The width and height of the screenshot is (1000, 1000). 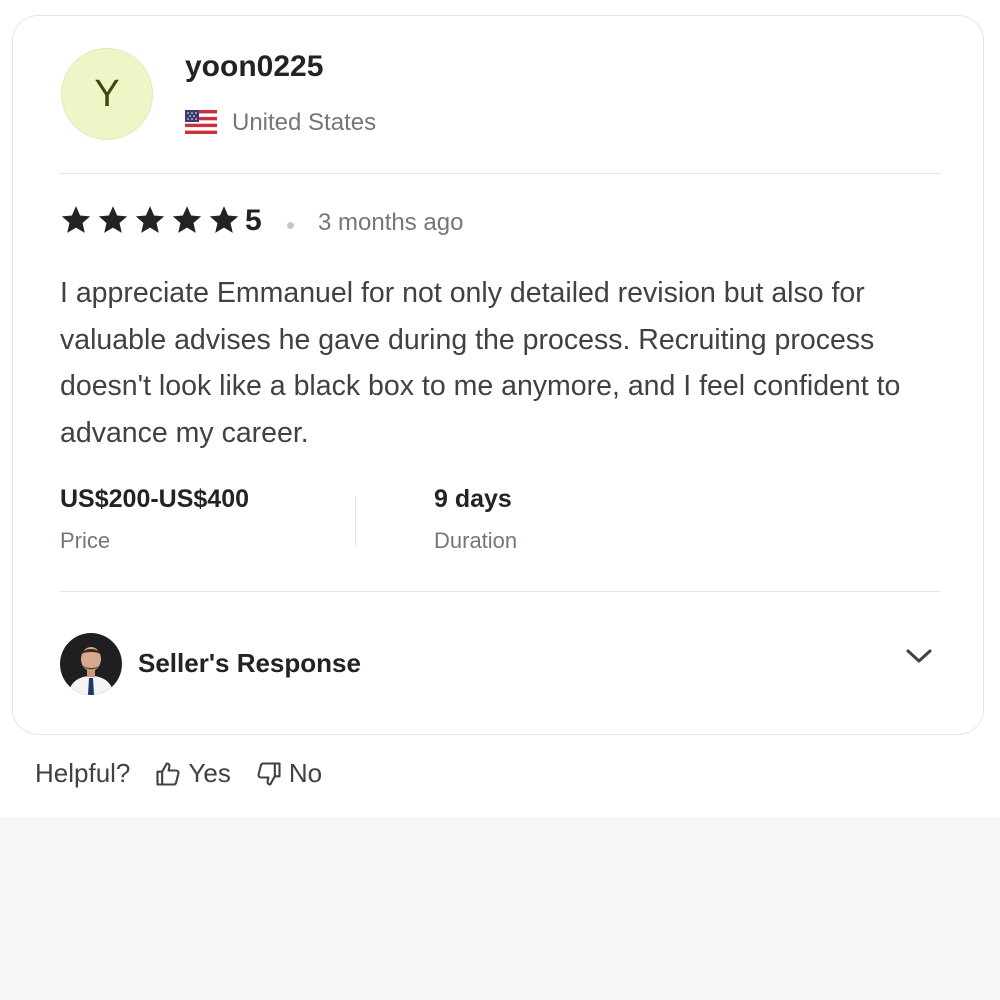 I want to click on helpful-row: Helpful? Yes No, so click(x=190, y=773).